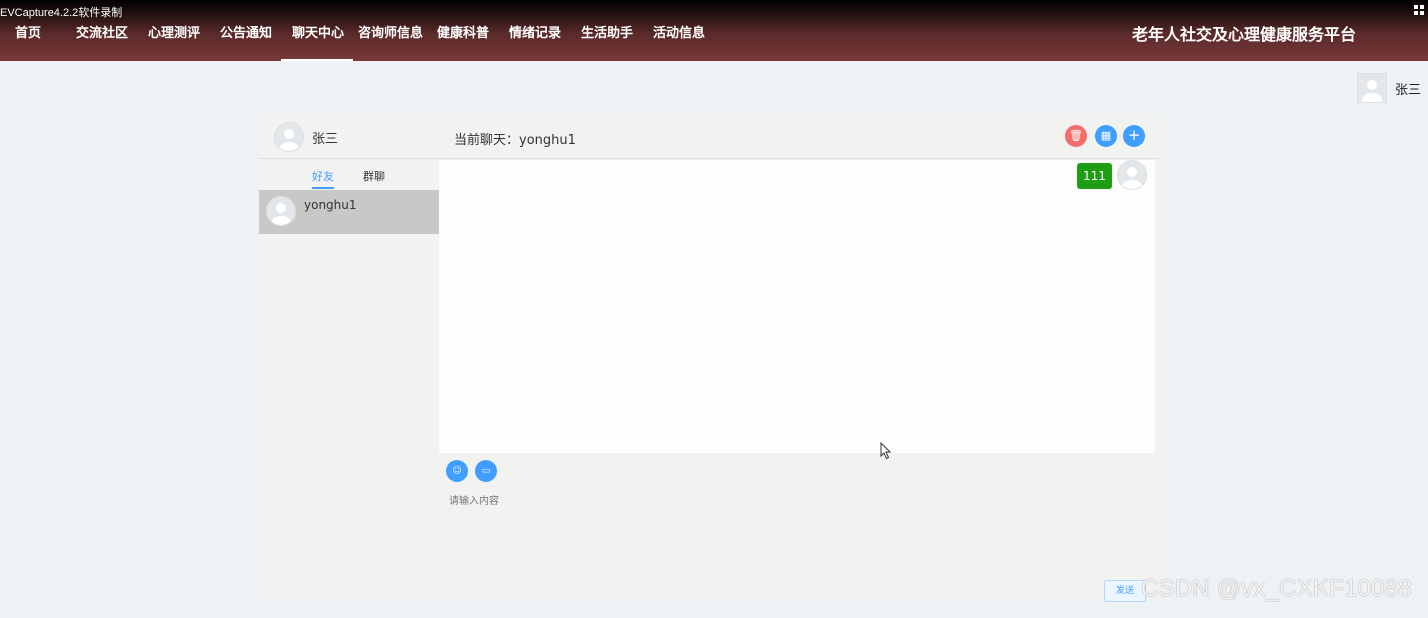 The image size is (1428, 618). I want to click on my-avatar-icon, so click(289, 137).